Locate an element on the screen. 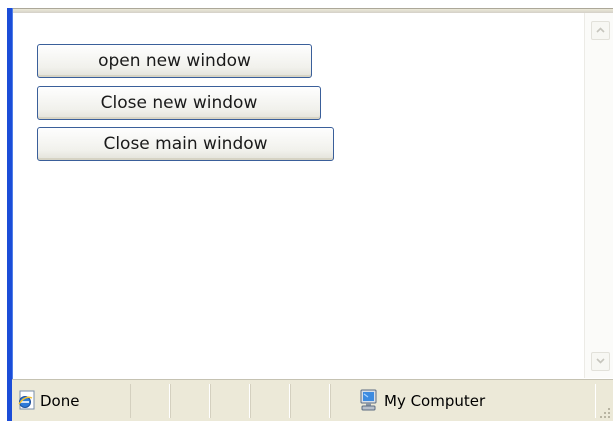 Image resolution: width=613 pixels, height=421 pixels. vertical-scrollbar is located at coordinates (598, 195).